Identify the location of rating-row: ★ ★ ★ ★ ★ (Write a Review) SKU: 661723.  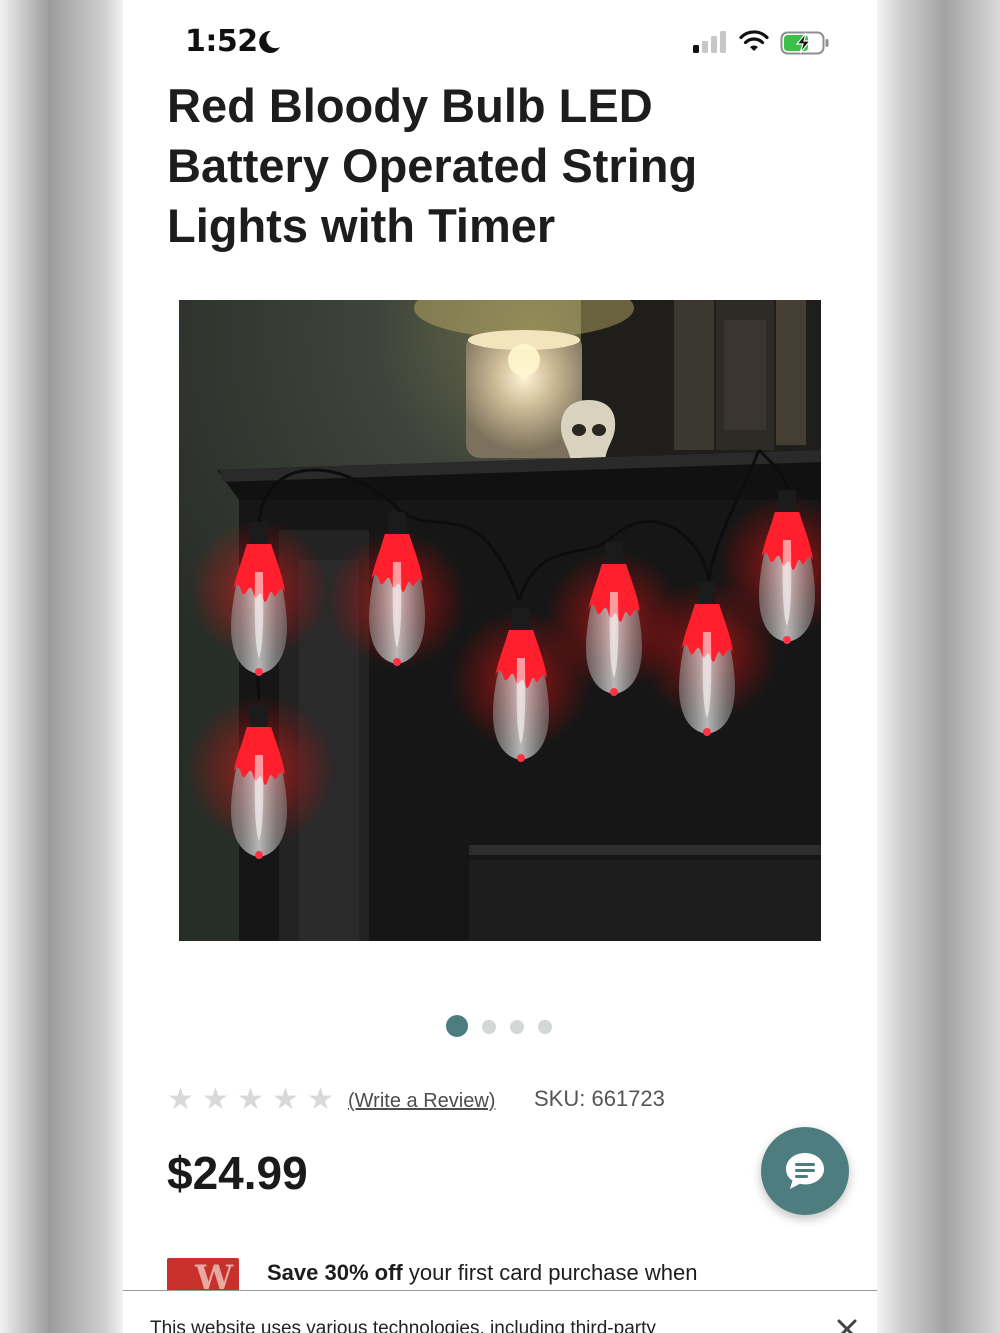
(447, 1102).